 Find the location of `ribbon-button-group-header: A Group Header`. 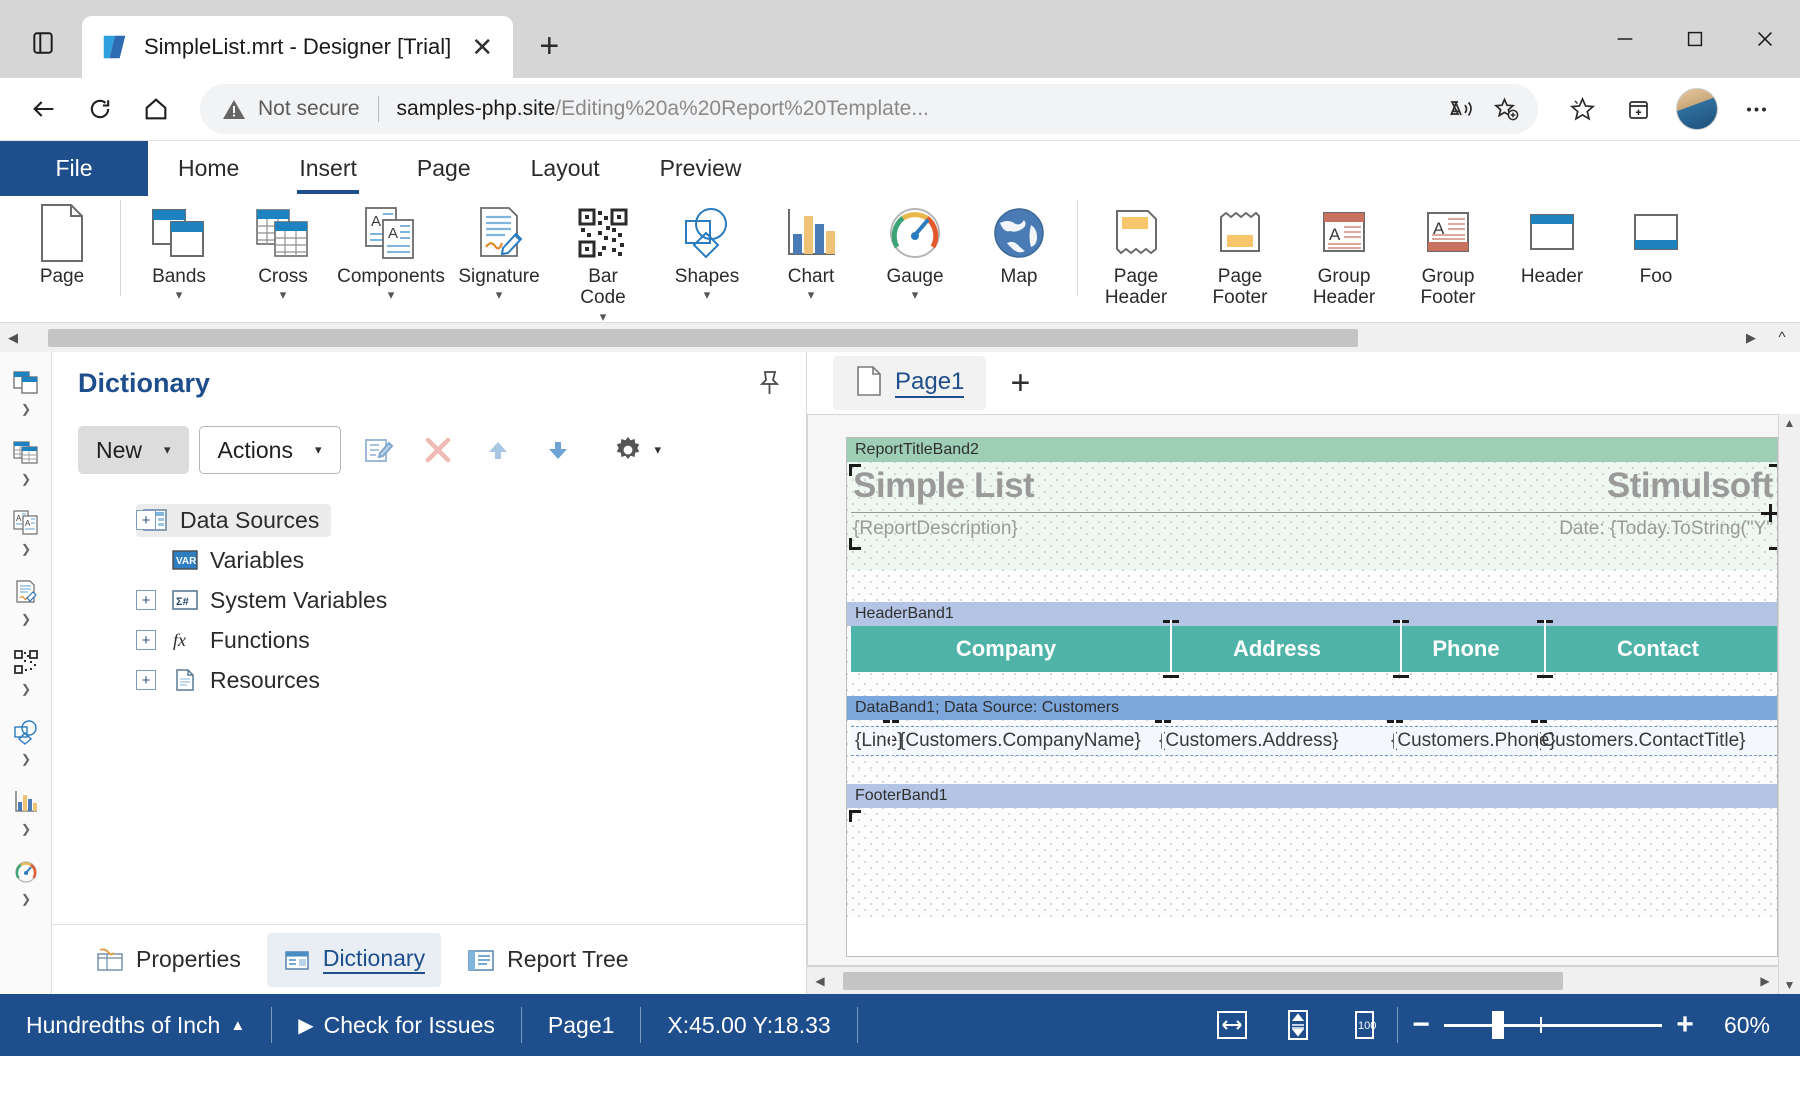

ribbon-button-group-header: A Group Header is located at coordinates (1344, 252).